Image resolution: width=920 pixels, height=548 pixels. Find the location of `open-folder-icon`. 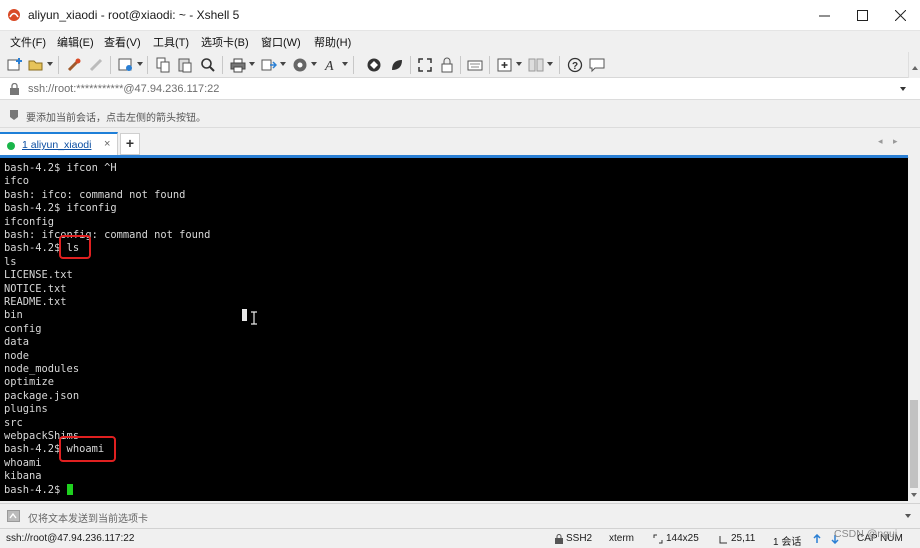

open-folder-icon is located at coordinates (36, 65).